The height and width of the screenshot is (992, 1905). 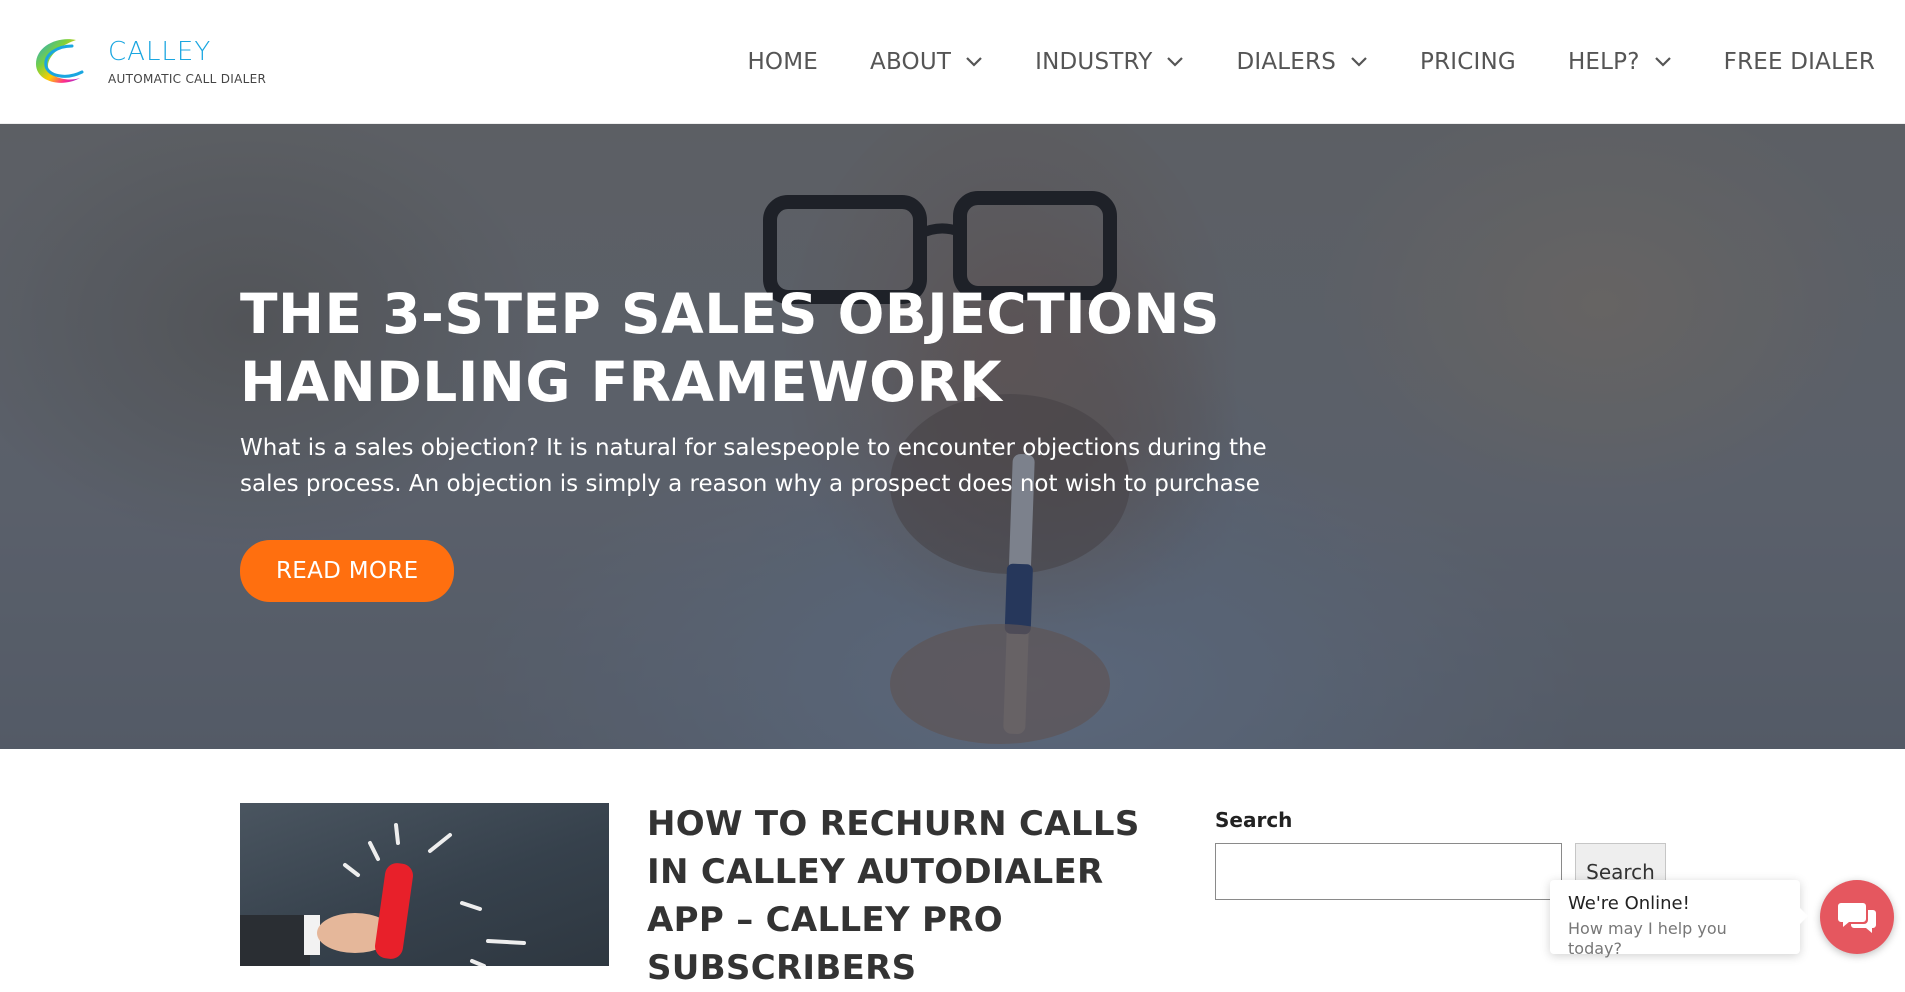 I want to click on nav-item-about: ABOUT, so click(x=926, y=62).